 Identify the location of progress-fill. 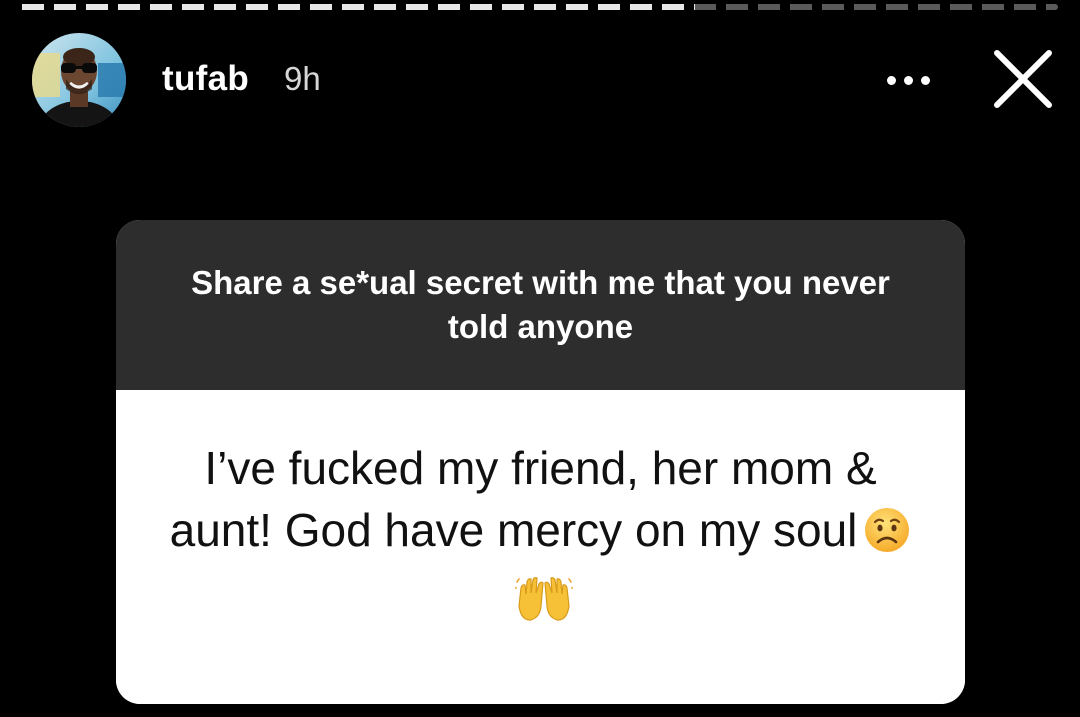
(359, 7).